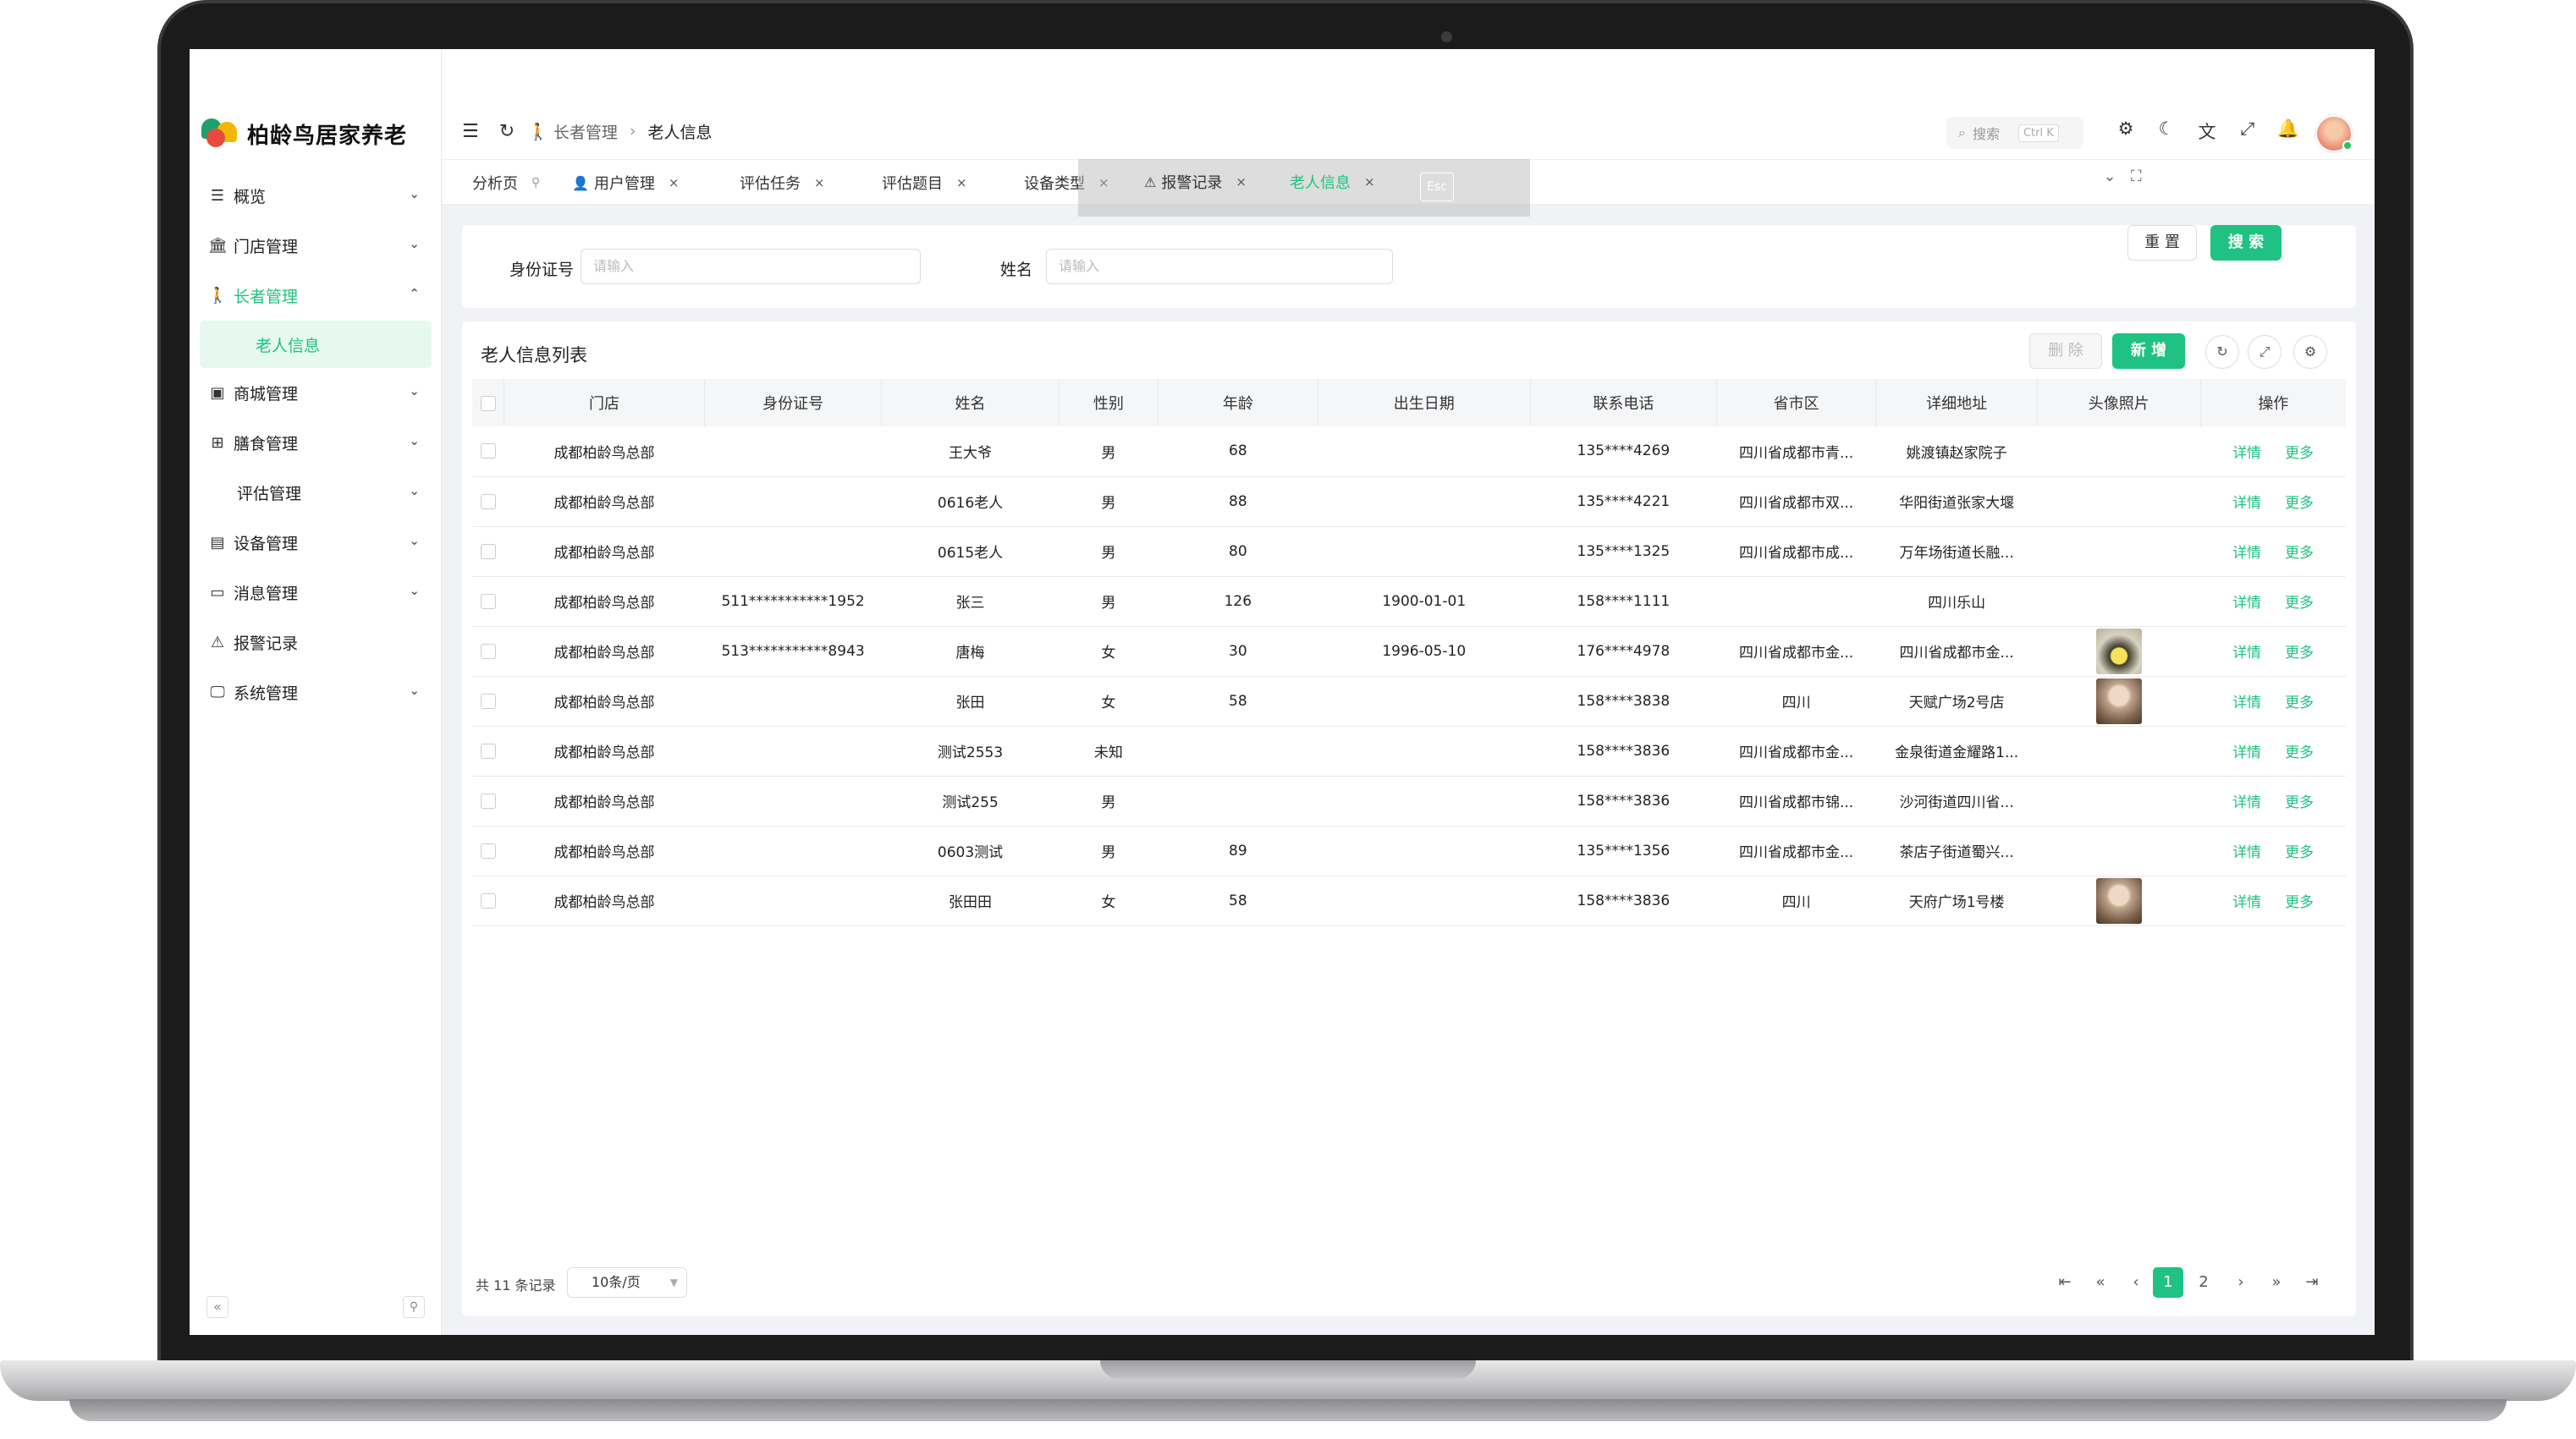 The height and width of the screenshot is (1439, 2576). What do you see at coordinates (316, 344) in the screenshot?
I see `sidebar-item-elderly-info: 老人信息` at bounding box center [316, 344].